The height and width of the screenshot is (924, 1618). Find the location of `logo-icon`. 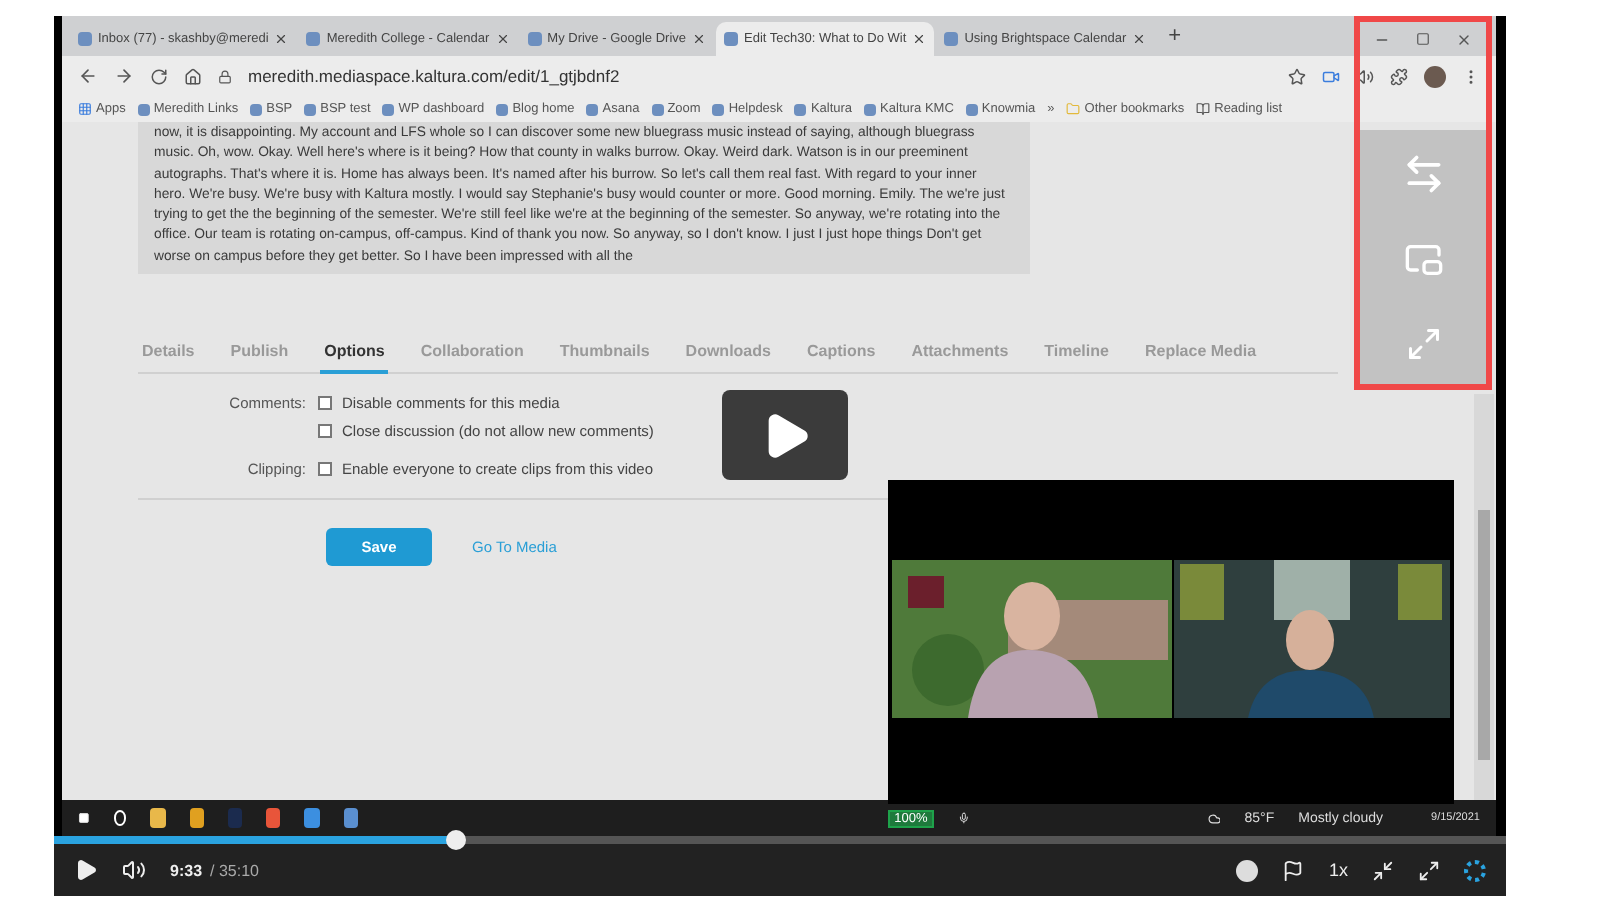

logo-icon is located at coordinates (1475, 870).